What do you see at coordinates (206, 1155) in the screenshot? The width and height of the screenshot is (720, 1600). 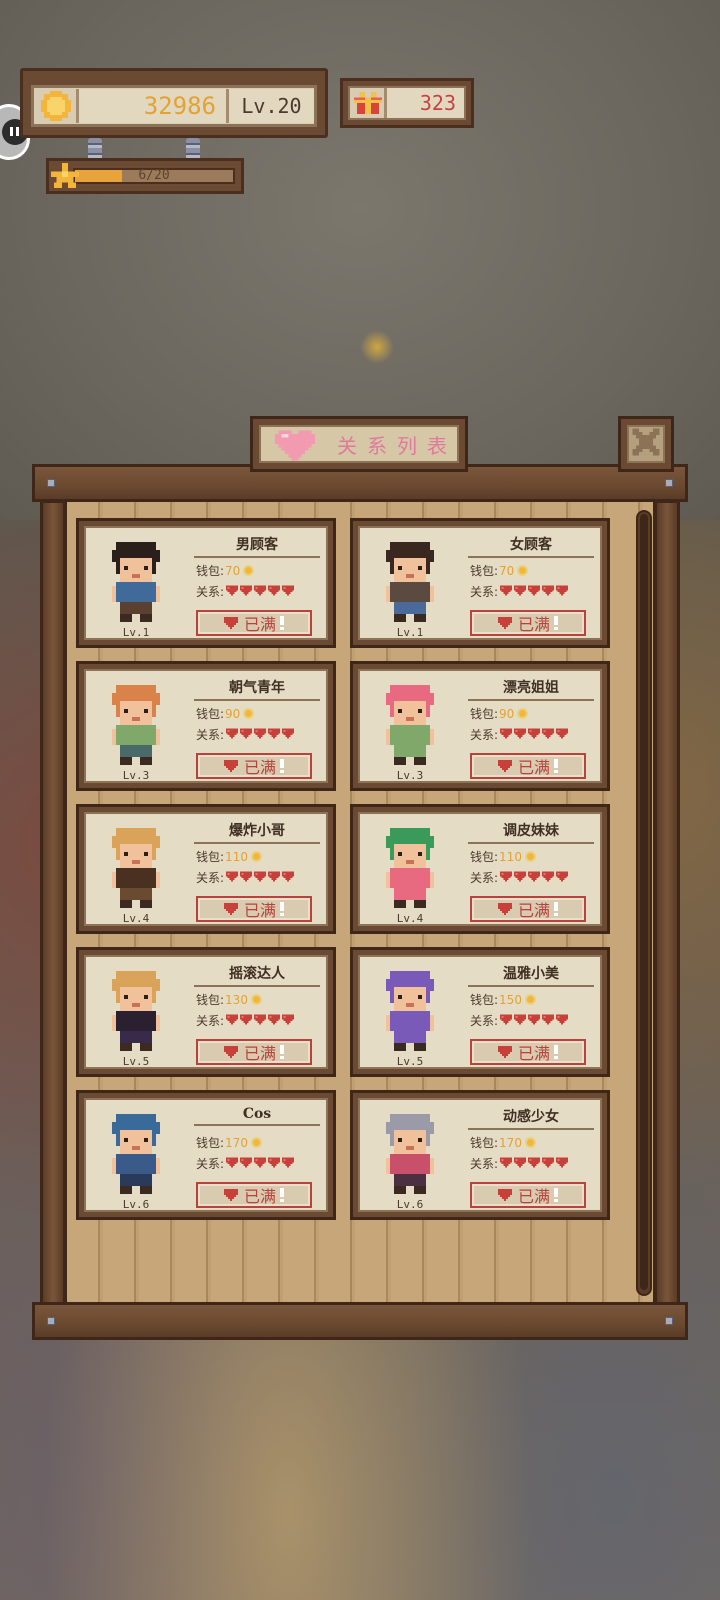 I see `character-card: Lv.6 Cos 钱包: 170 关系: 已满` at bounding box center [206, 1155].